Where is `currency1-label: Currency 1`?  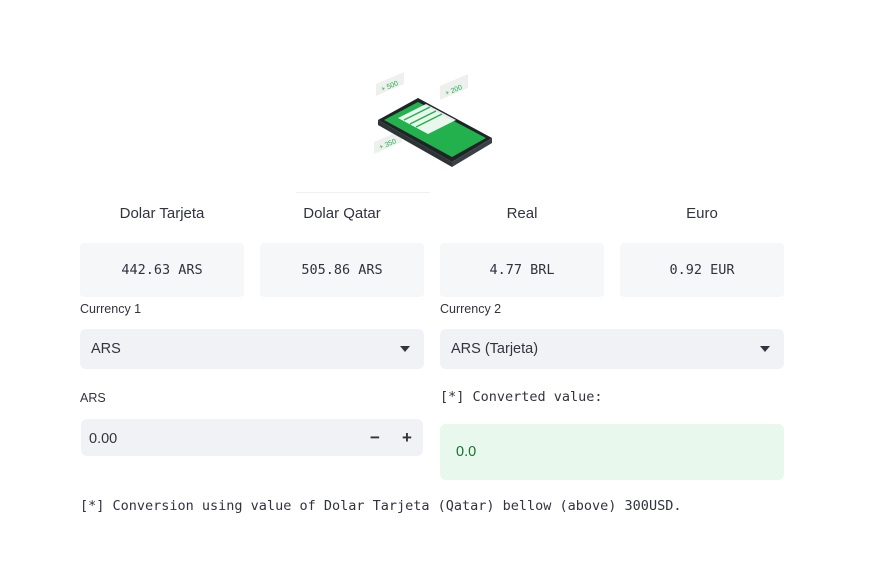
currency1-label: Currency 1 is located at coordinates (111, 309).